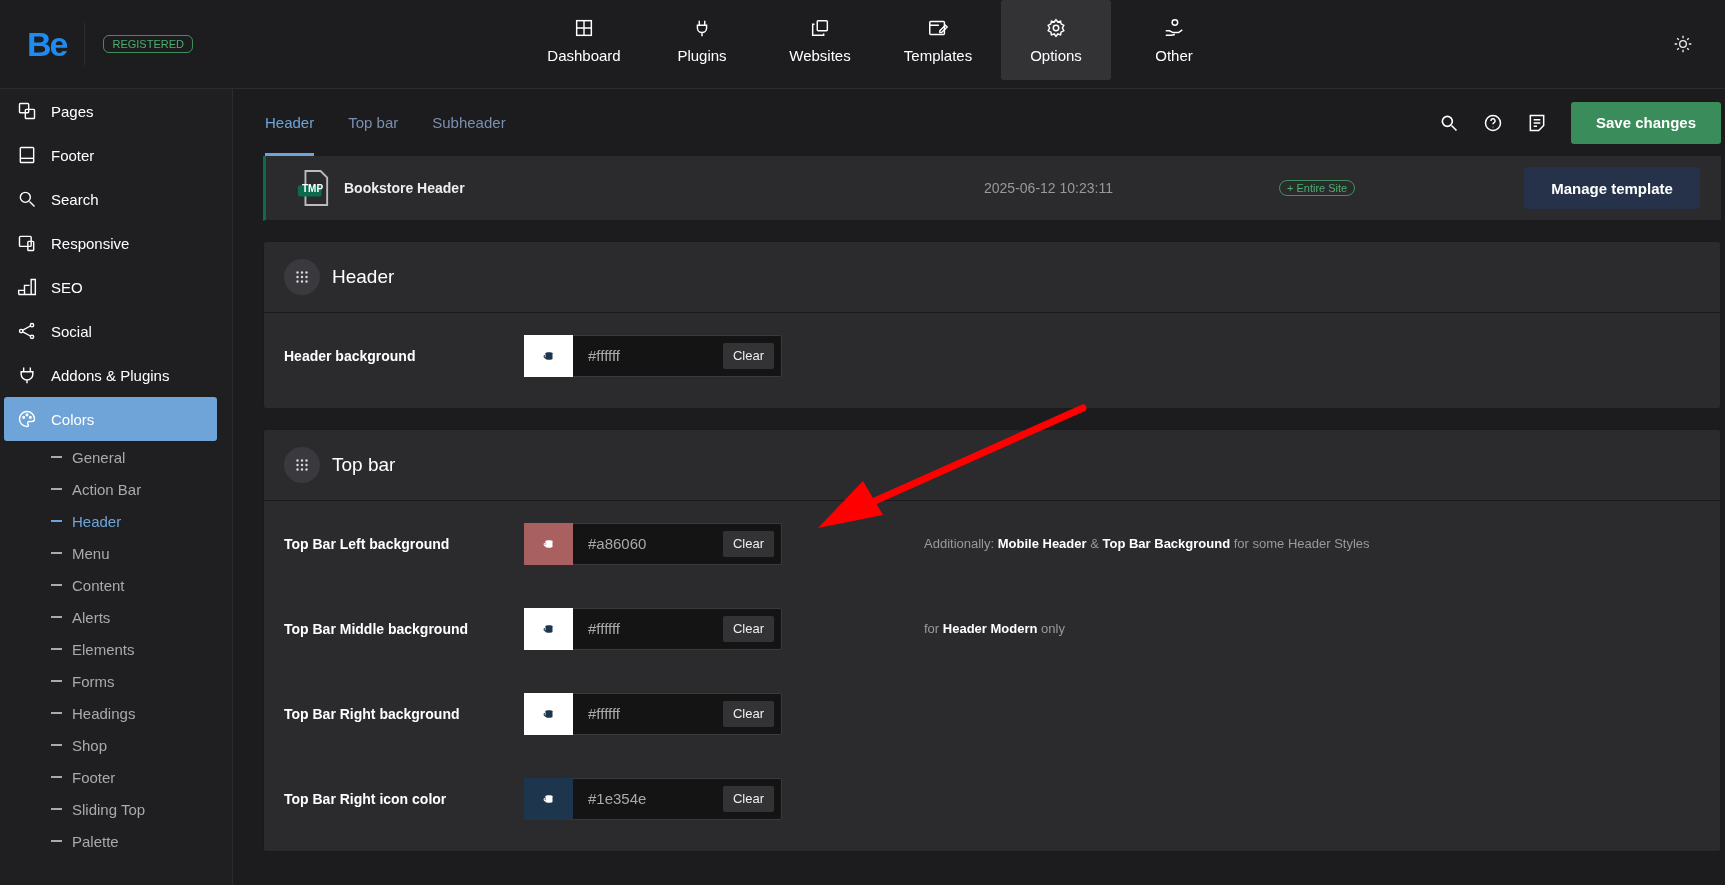  I want to click on color-input-field: #a86060, so click(648, 543).